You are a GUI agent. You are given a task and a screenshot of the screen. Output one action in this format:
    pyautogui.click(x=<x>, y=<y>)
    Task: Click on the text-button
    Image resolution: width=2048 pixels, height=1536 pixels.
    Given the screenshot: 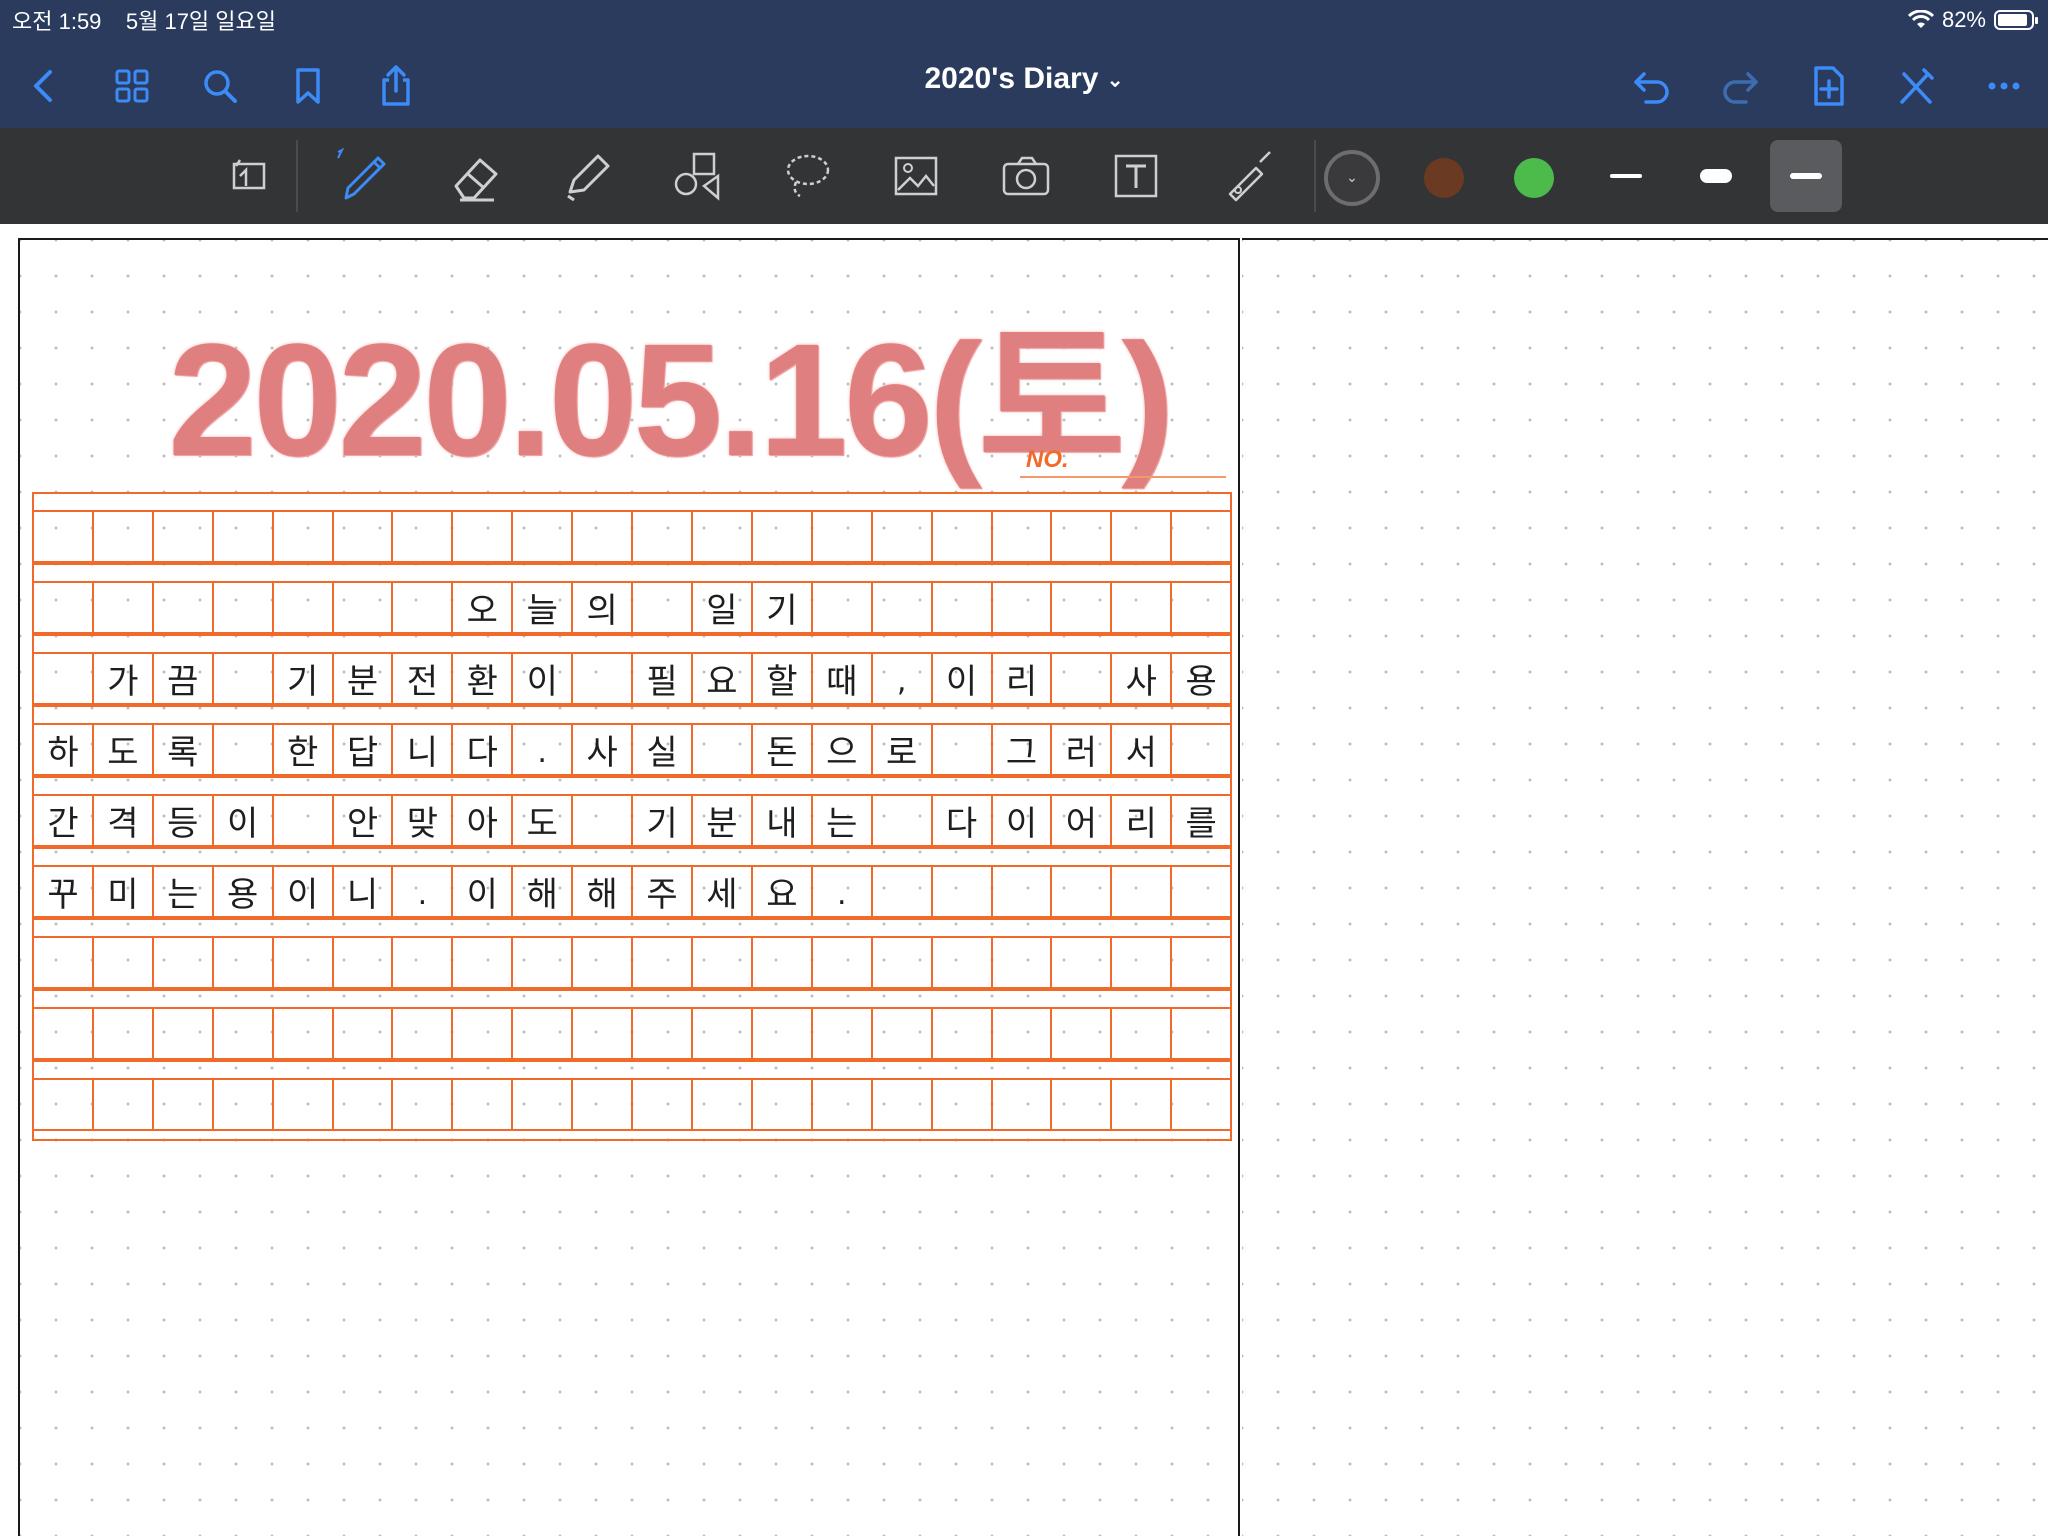 What is the action you would take?
    pyautogui.click(x=1136, y=176)
    